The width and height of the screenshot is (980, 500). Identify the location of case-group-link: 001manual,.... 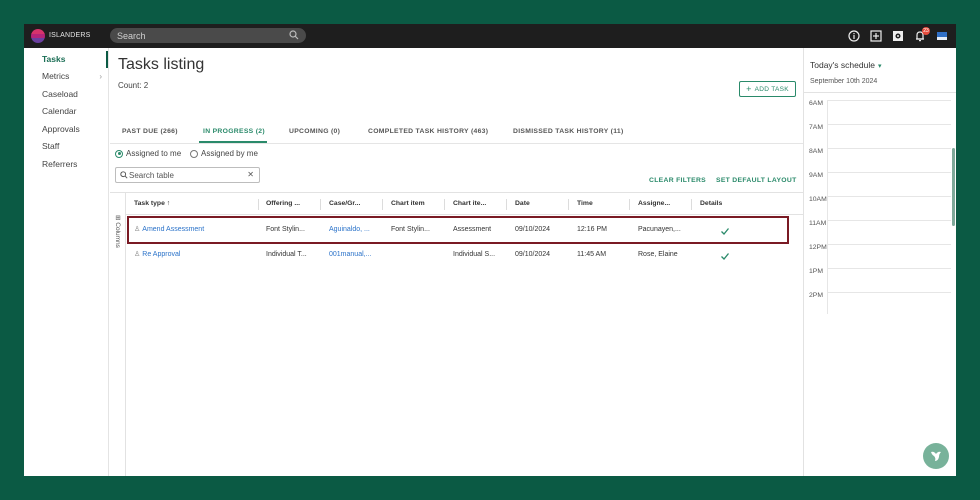
(350, 255).